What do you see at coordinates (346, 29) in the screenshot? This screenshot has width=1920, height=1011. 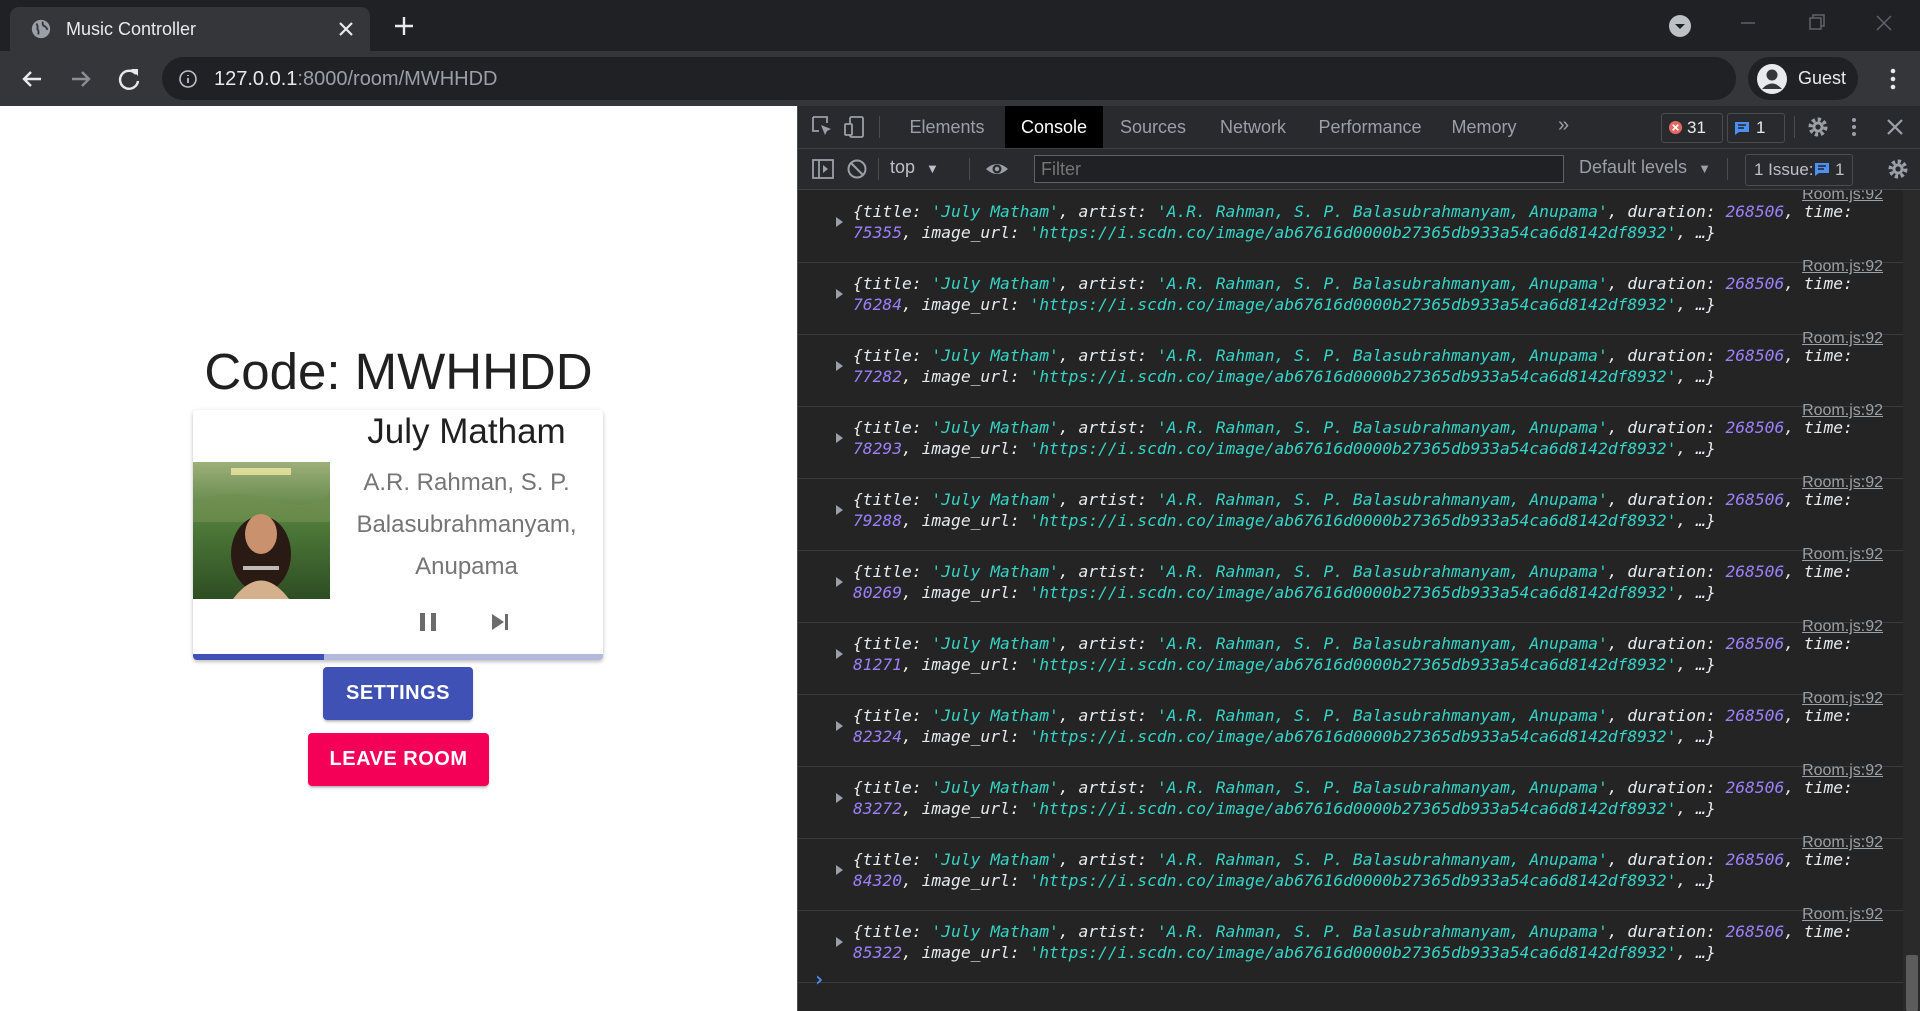 I see `close-icon` at bounding box center [346, 29].